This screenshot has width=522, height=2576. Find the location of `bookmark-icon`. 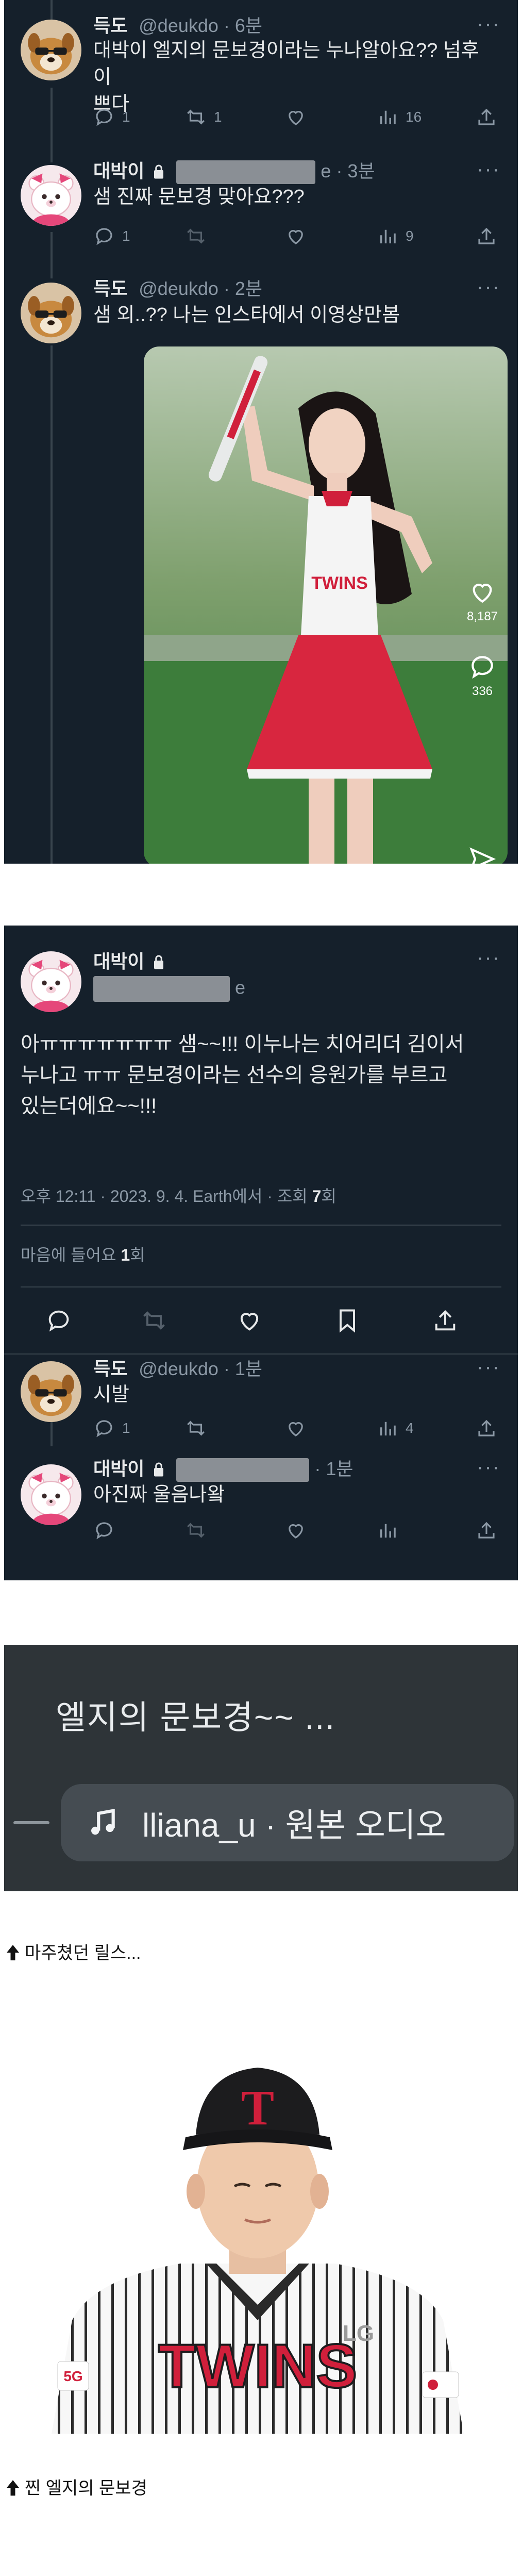

bookmark-icon is located at coordinates (347, 1321).